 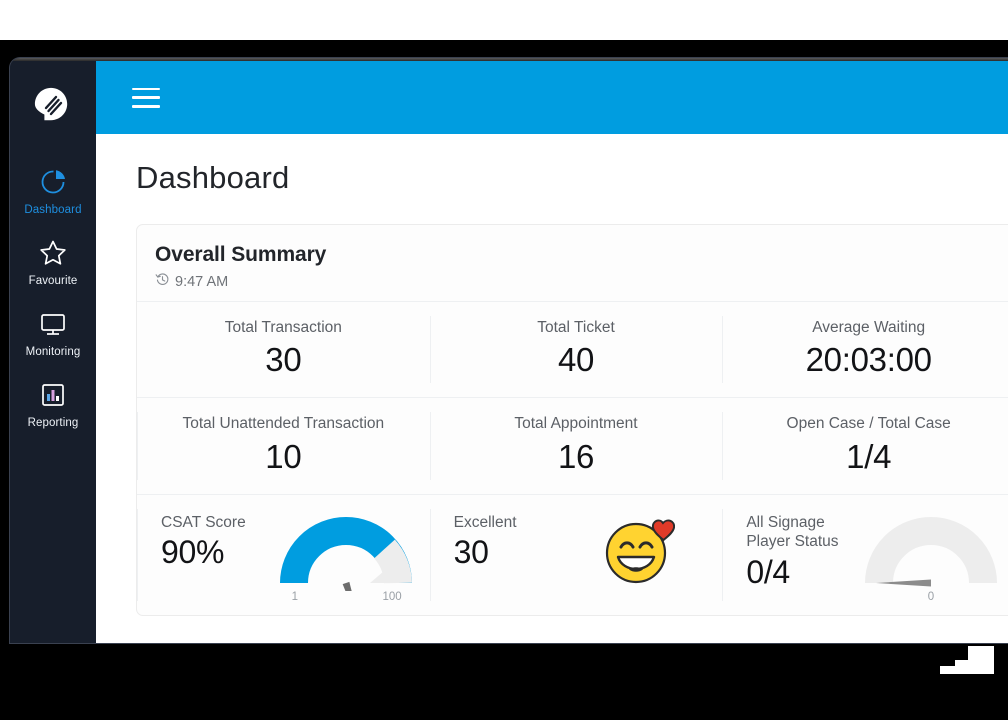 I want to click on sidebar-item-label: Monitoring, so click(x=53, y=352).